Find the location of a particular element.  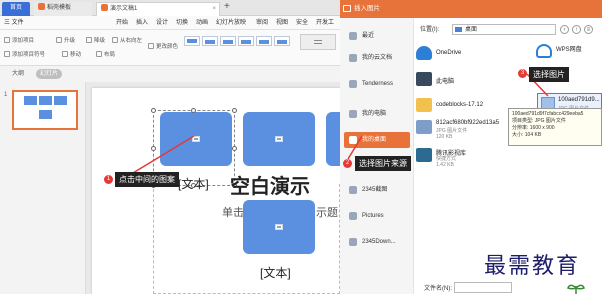

sidebar-label: 2345截图 is located at coordinates (375, 190).